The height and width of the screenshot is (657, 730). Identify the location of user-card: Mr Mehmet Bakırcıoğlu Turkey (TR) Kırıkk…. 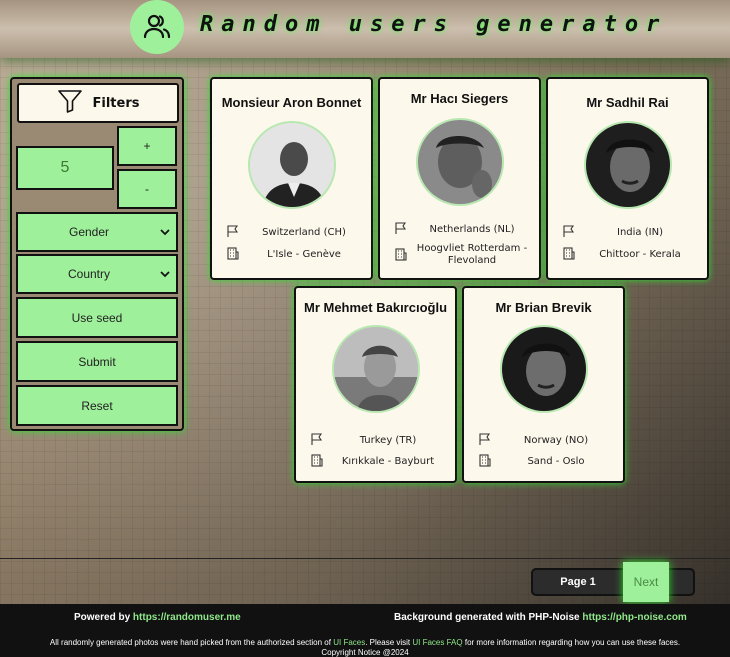
(375, 384).